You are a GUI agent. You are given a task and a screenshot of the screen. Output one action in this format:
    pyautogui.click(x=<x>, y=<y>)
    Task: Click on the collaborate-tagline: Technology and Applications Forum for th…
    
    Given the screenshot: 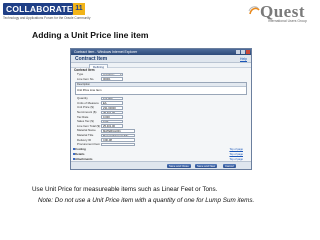 What is the action you would take?
    pyautogui.click(x=47, y=18)
    